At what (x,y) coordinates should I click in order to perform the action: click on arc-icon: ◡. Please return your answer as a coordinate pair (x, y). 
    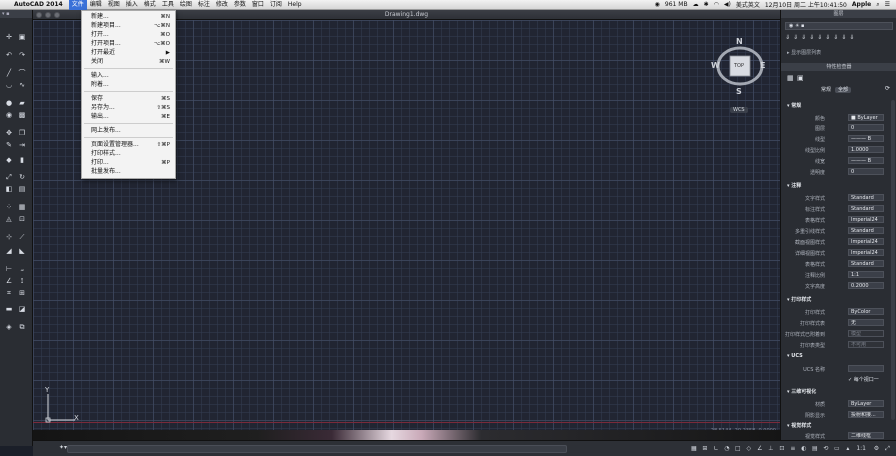
    Looking at the image, I should click on (9, 85).